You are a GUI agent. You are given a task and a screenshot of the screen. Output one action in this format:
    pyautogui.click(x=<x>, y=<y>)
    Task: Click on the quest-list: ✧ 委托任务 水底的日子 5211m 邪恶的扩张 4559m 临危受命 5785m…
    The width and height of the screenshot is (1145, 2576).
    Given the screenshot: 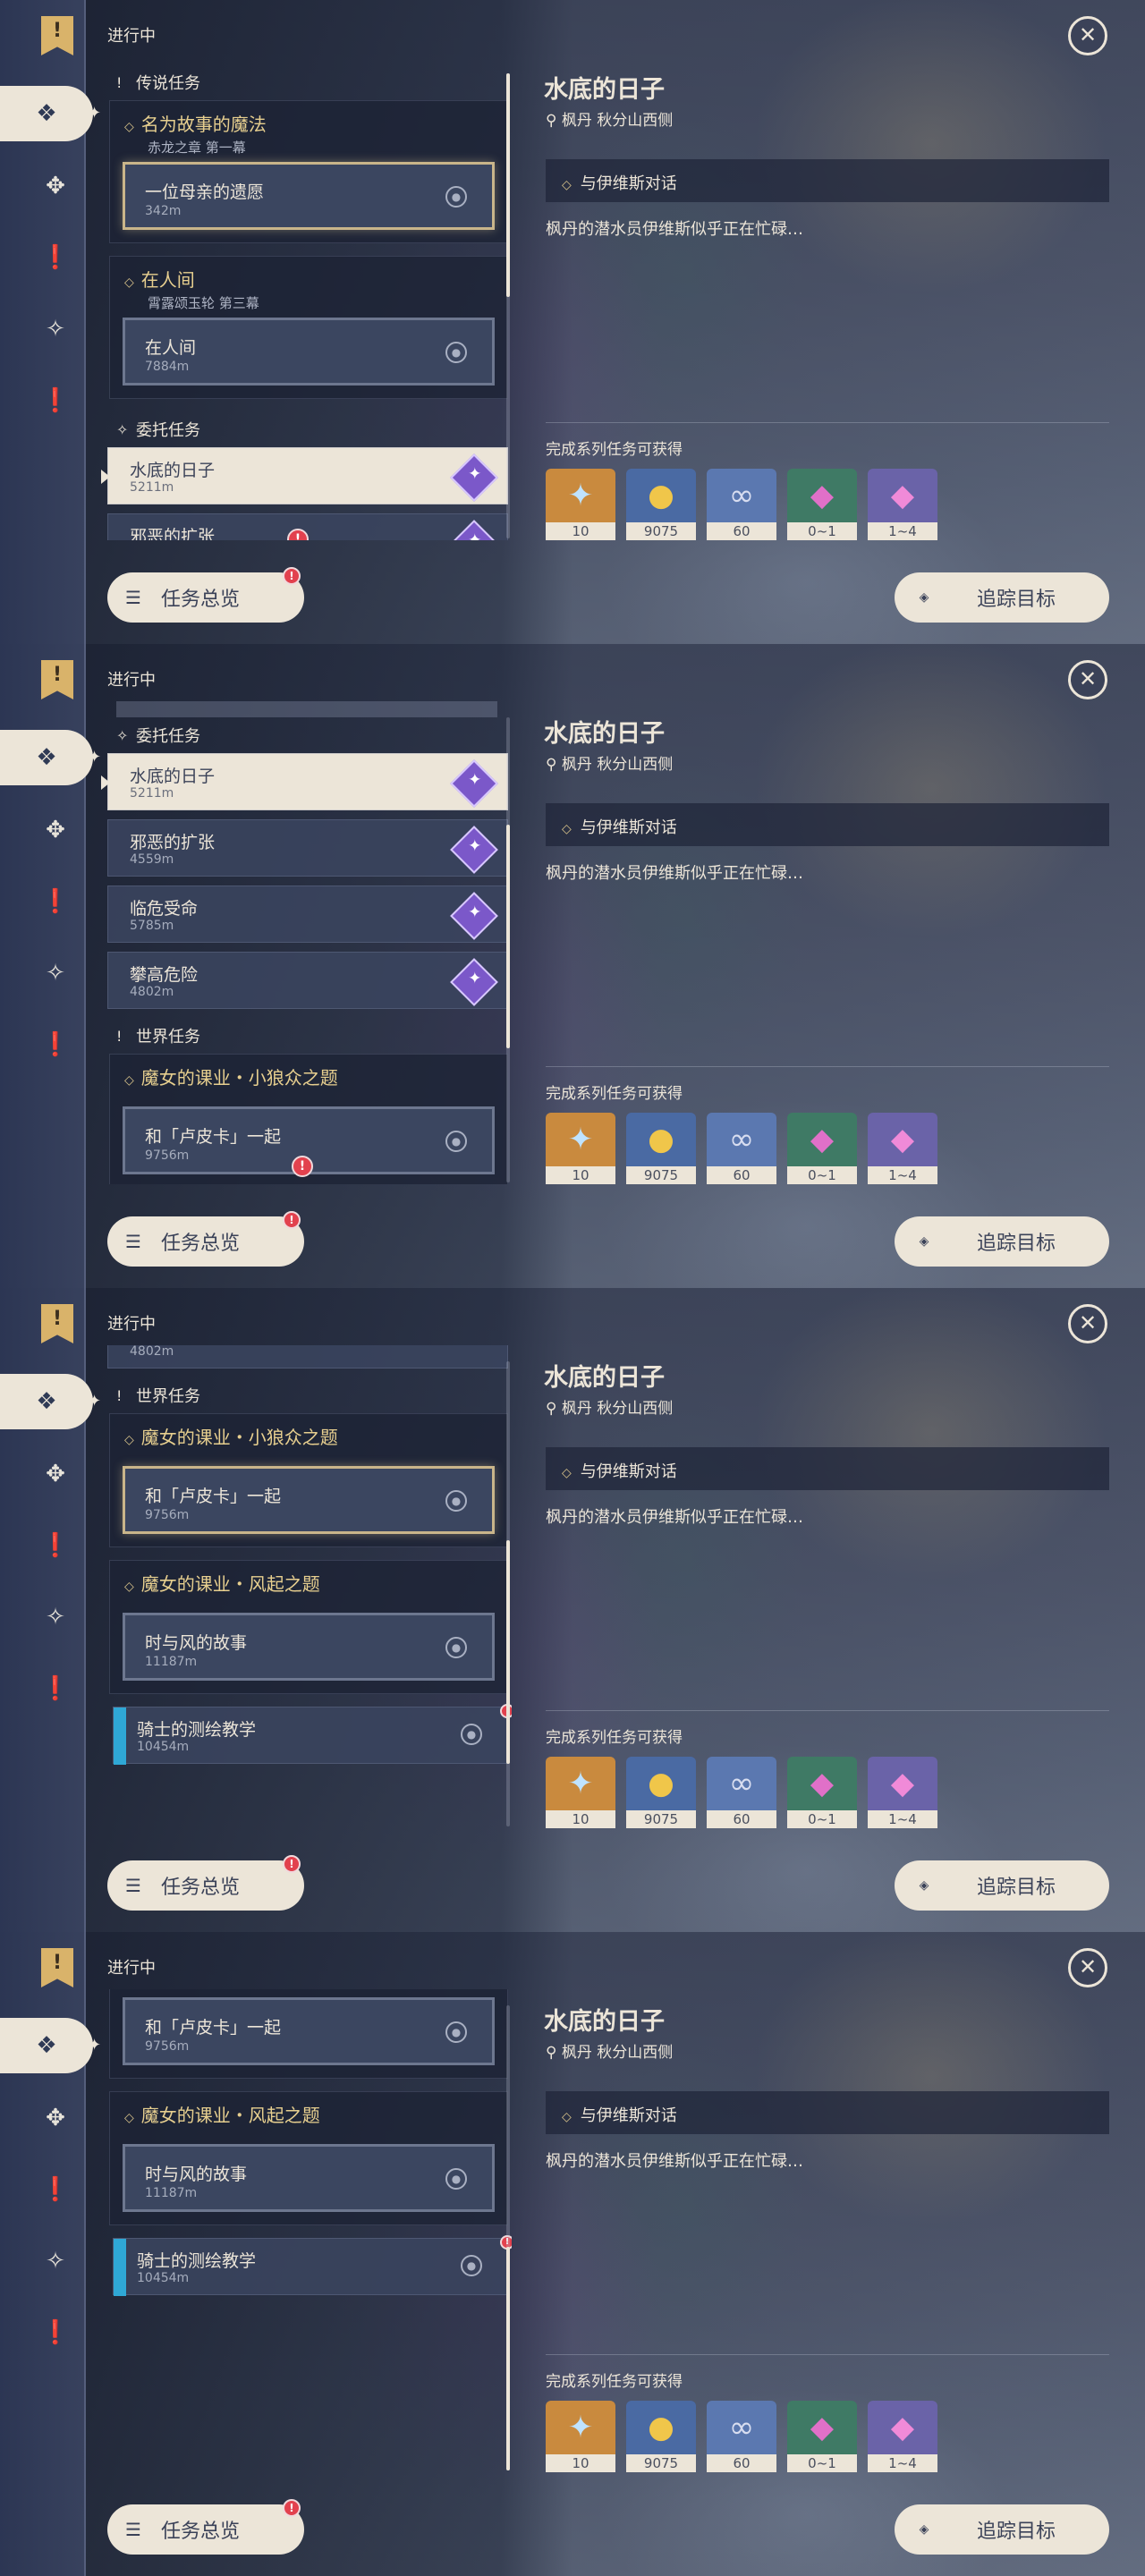 What is the action you would take?
    pyautogui.click(x=306, y=942)
    